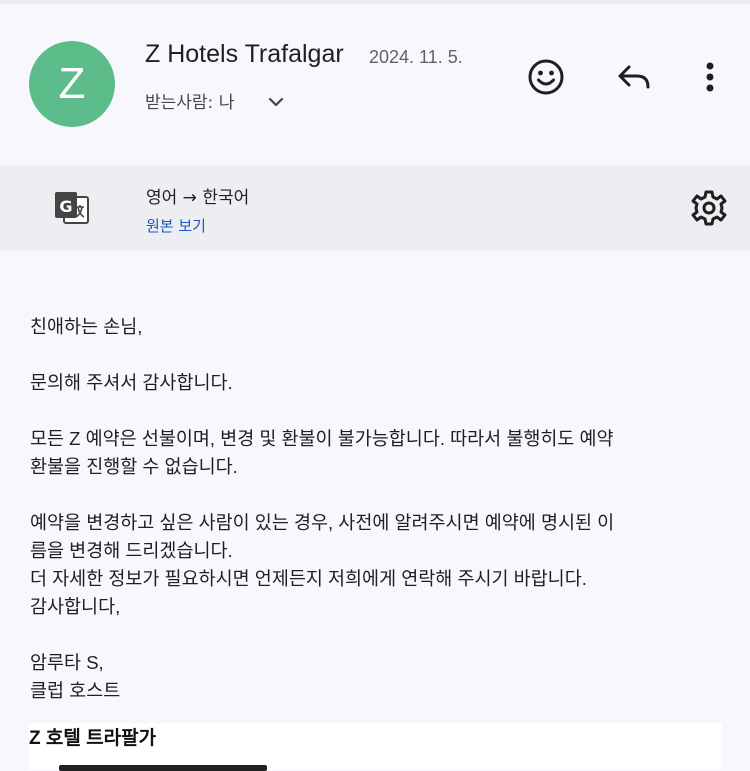 The height and width of the screenshot is (771, 750). What do you see at coordinates (375, 747) in the screenshot?
I see `signature-card: Z 호텔 트라팔가` at bounding box center [375, 747].